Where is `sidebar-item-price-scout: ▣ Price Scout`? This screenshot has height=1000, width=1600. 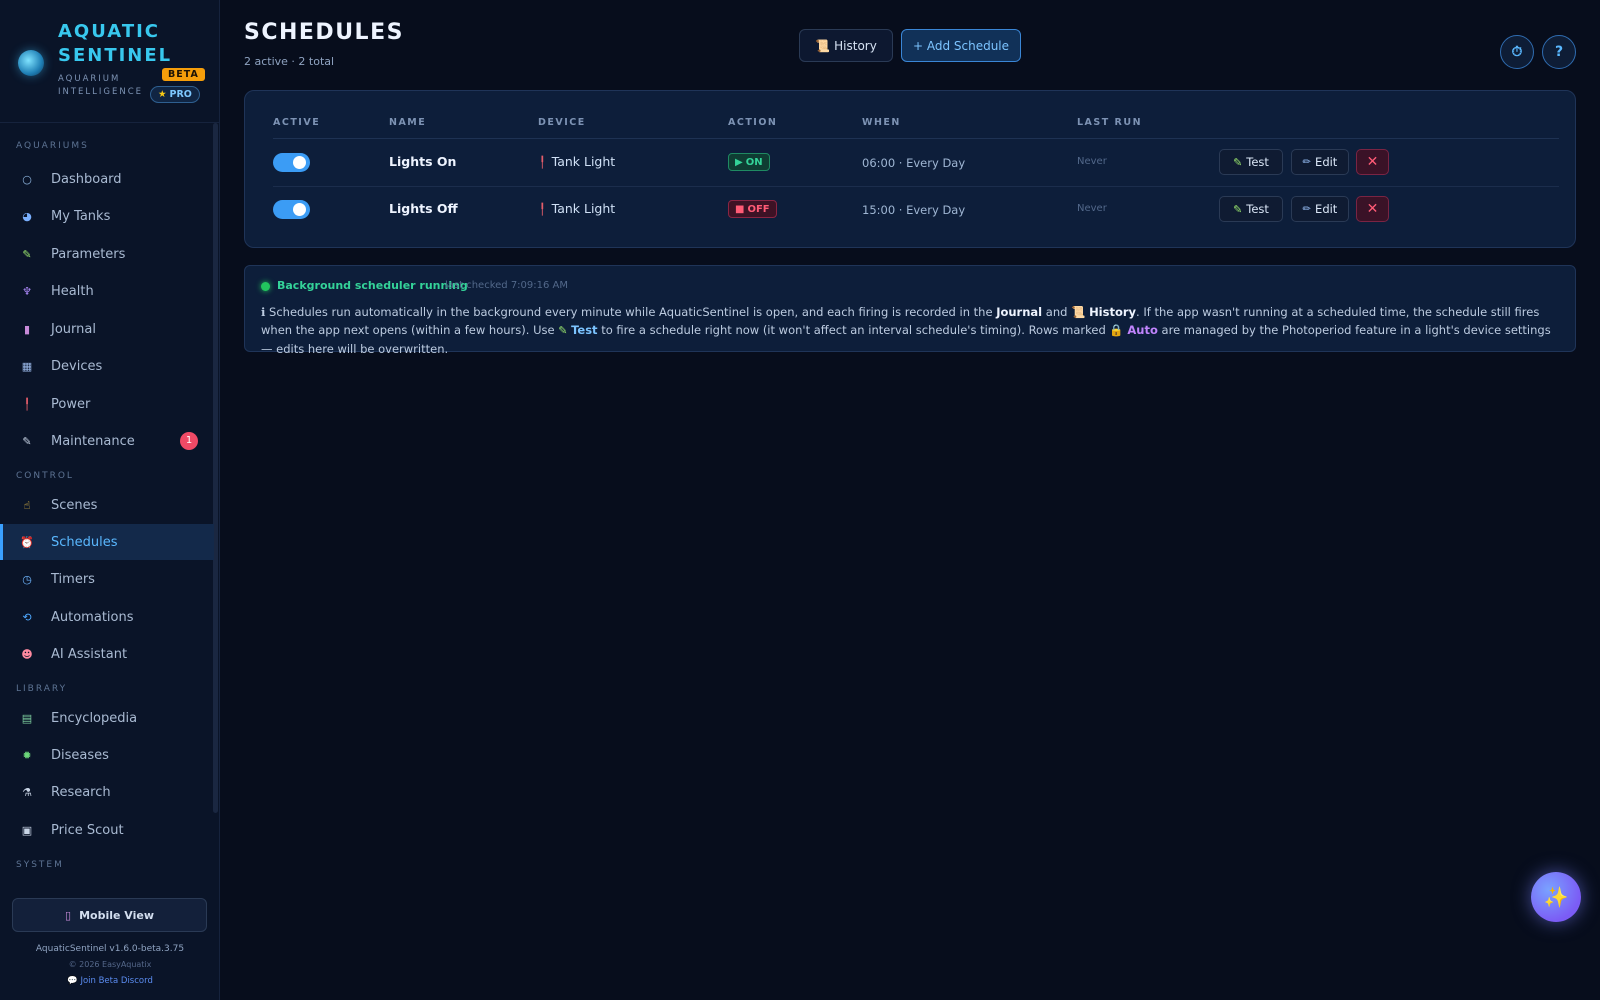
sidebar-item-price-scout: ▣ Price Scout is located at coordinates (107, 830).